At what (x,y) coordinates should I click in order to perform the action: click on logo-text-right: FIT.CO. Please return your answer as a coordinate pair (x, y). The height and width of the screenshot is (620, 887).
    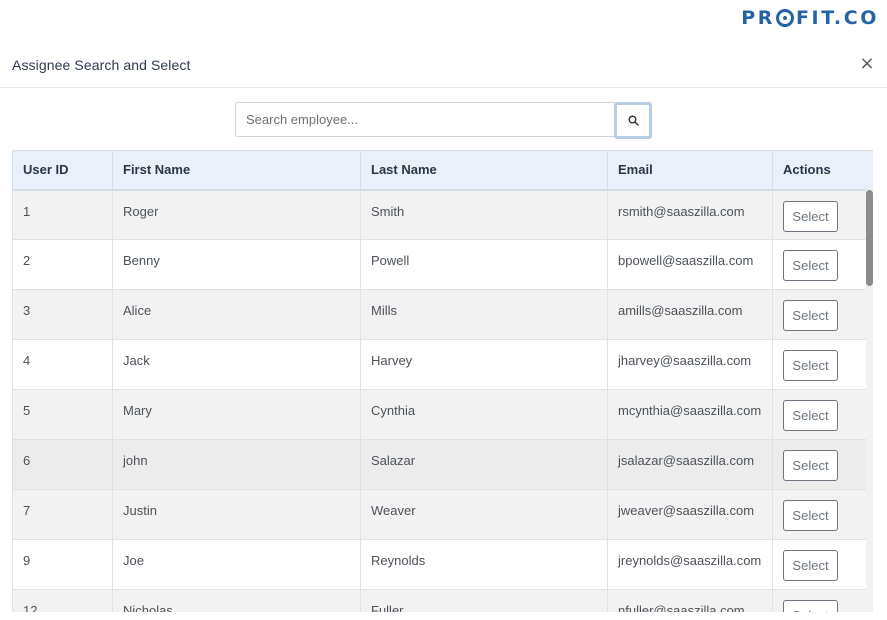
    Looking at the image, I should click on (837, 18).